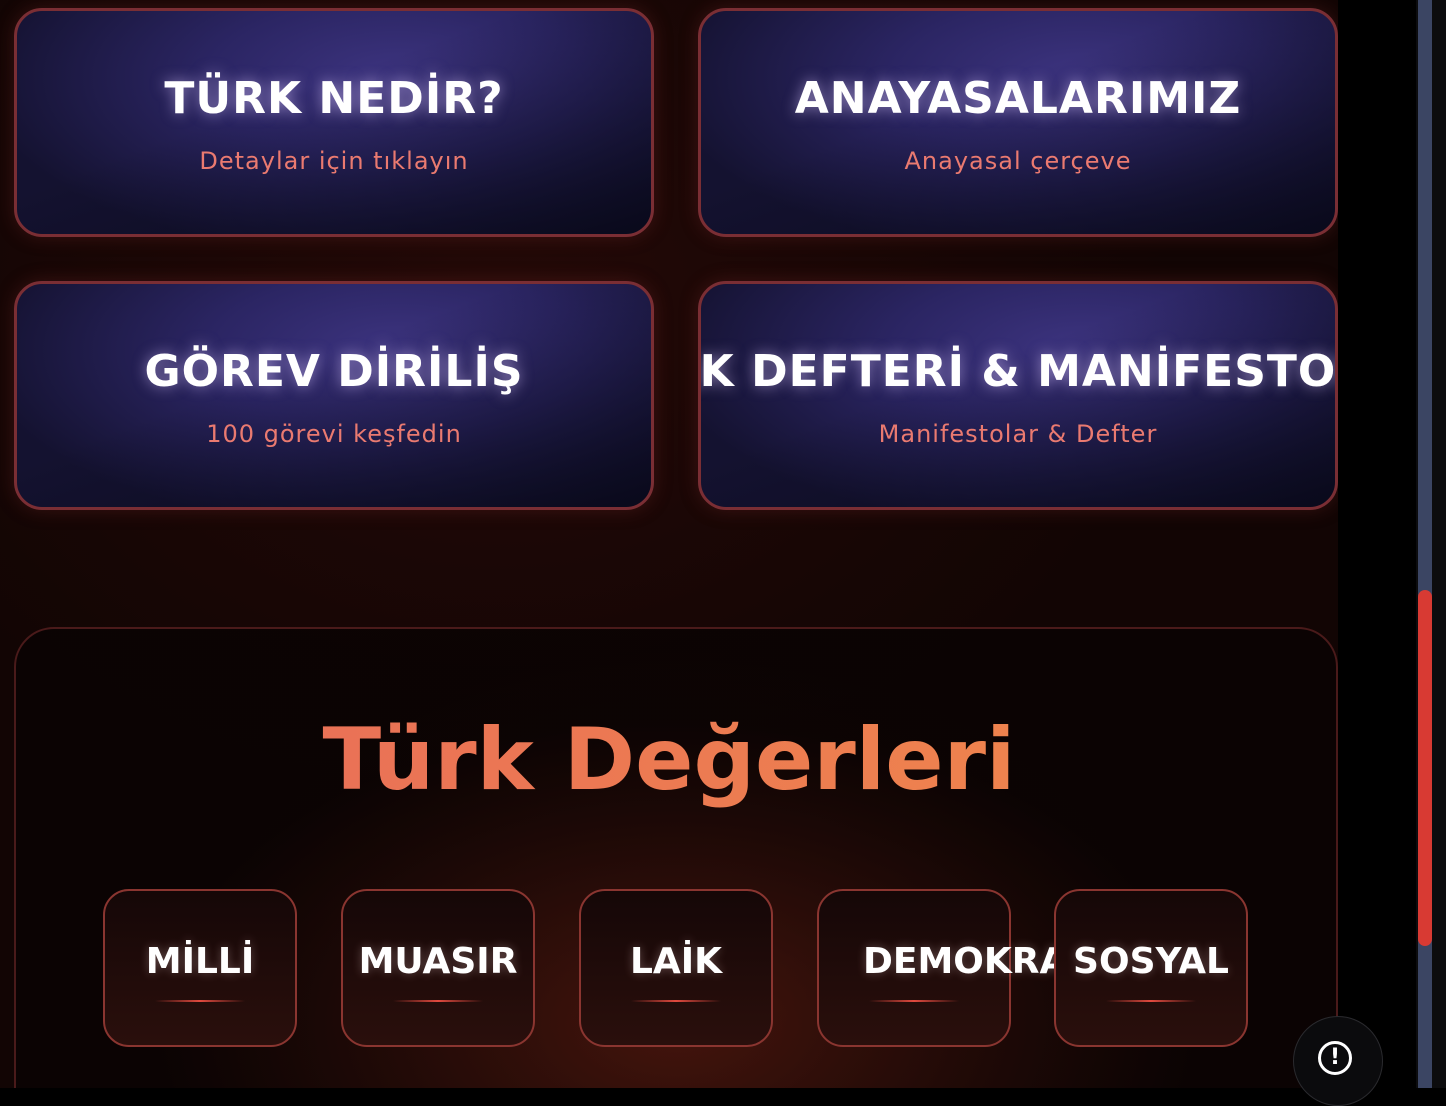  Describe the element at coordinates (1377, 544) in the screenshot. I see `right-gutter` at that location.